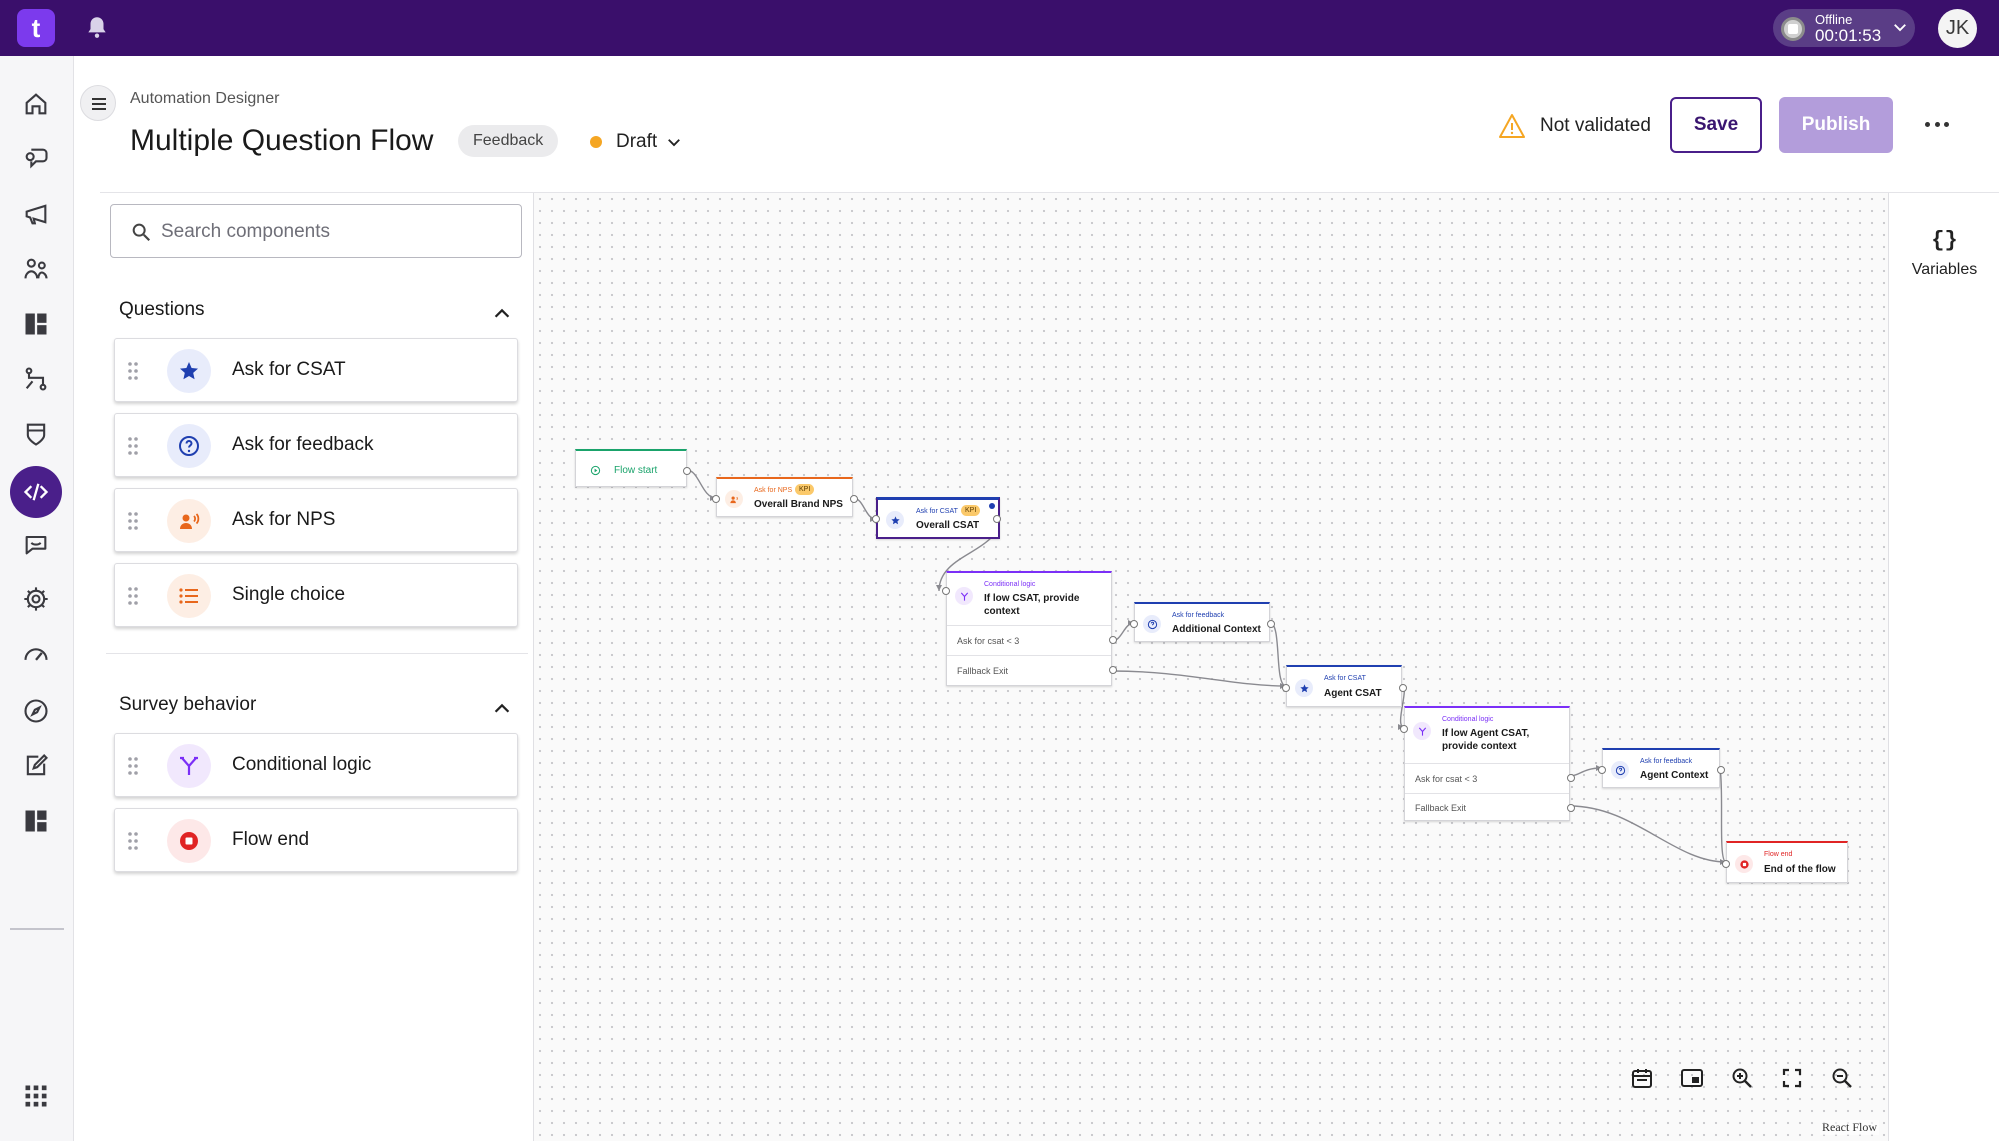  Describe the element at coordinates (785, 497) in the screenshot. I see `node-ask-for-nps: Ask for NPS KPI Overall Brand NPS` at that location.